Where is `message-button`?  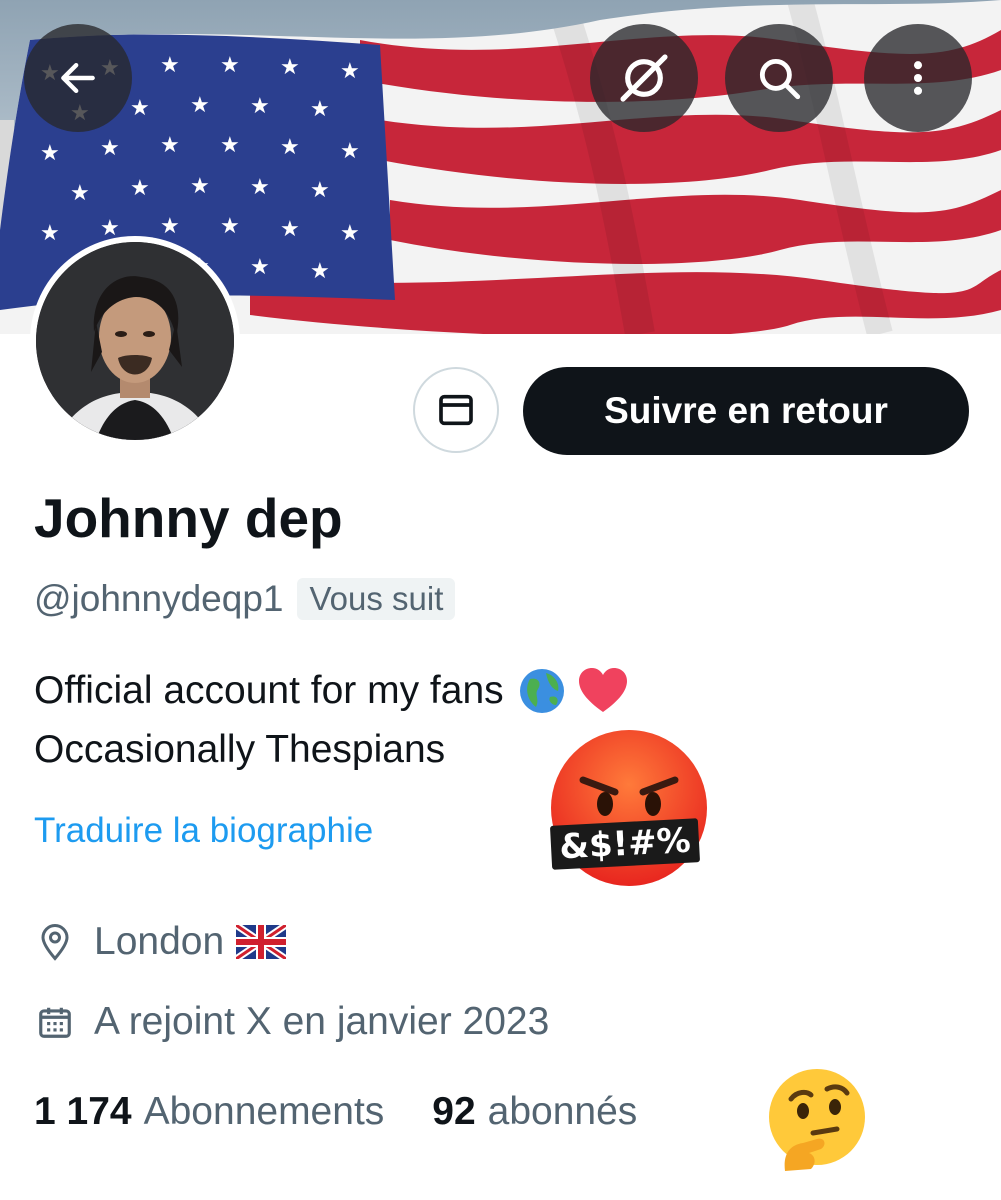 message-button is located at coordinates (456, 410).